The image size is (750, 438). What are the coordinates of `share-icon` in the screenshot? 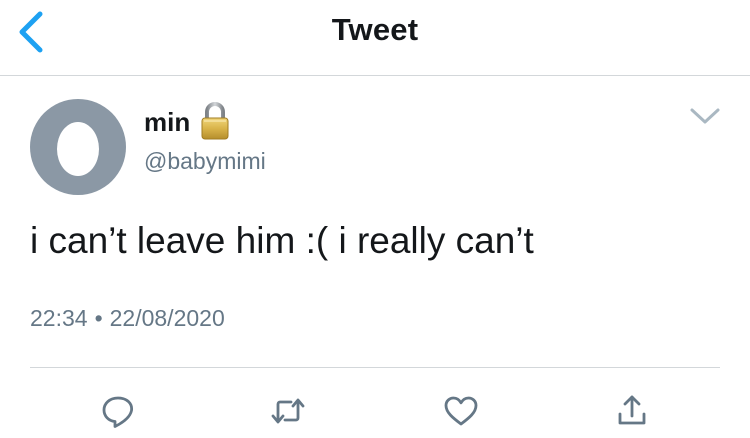 It's located at (632, 410).